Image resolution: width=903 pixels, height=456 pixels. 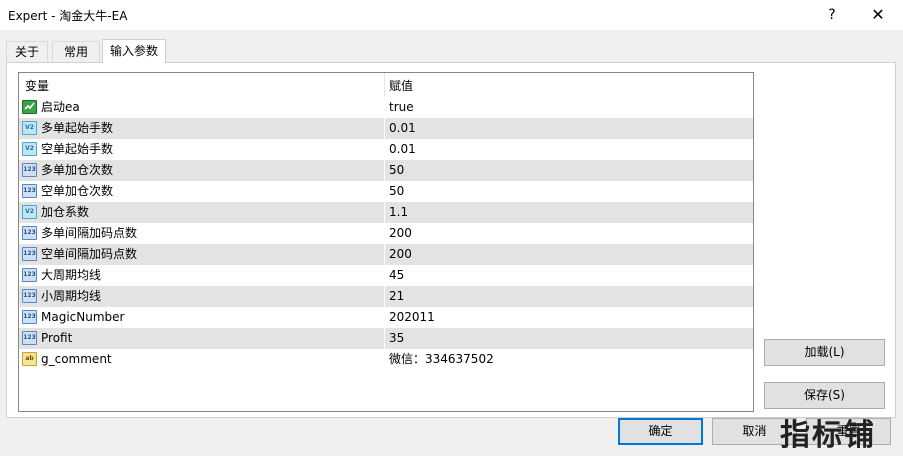 I want to click on ok-button: 确定, so click(x=660, y=431).